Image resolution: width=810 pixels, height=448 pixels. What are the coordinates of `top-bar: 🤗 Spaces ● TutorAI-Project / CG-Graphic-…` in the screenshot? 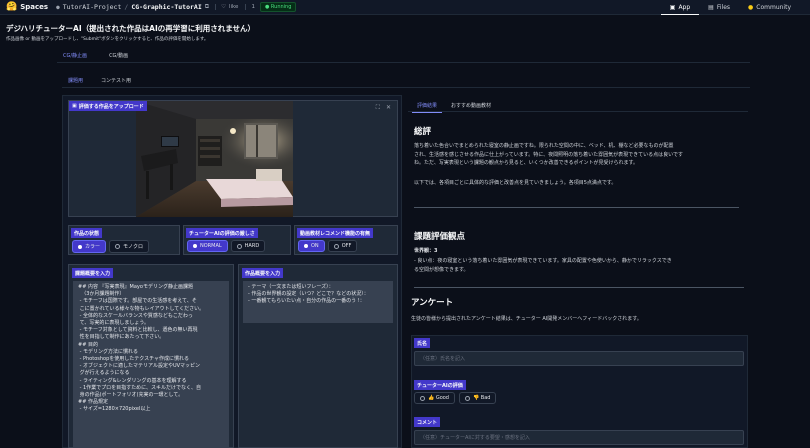 It's located at (405, 7).